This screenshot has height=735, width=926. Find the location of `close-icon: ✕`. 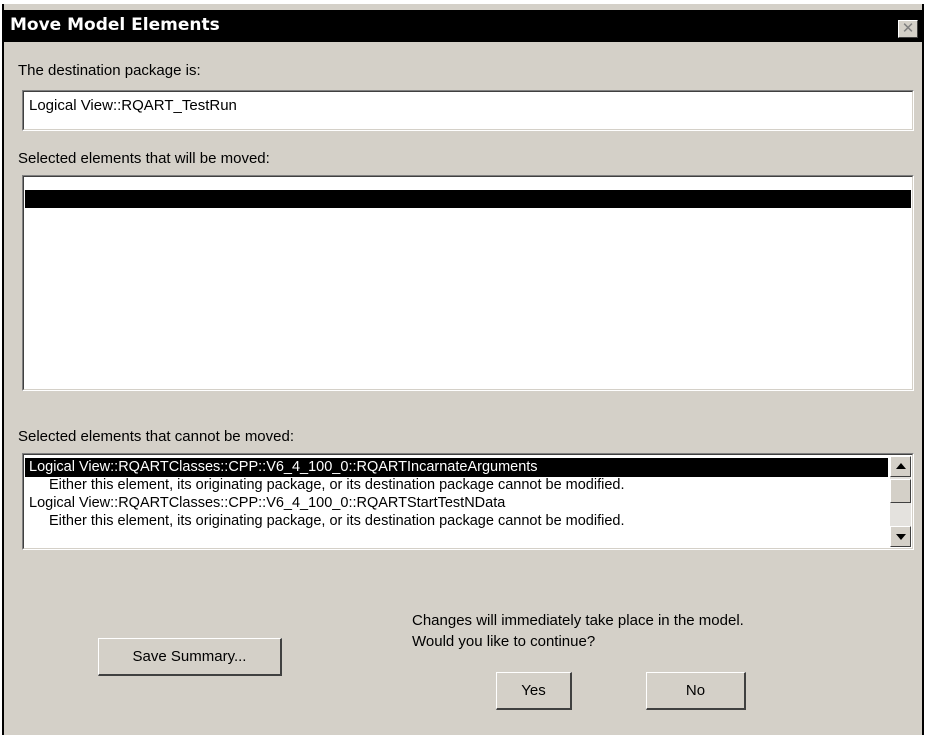

close-icon: ✕ is located at coordinates (908, 29).